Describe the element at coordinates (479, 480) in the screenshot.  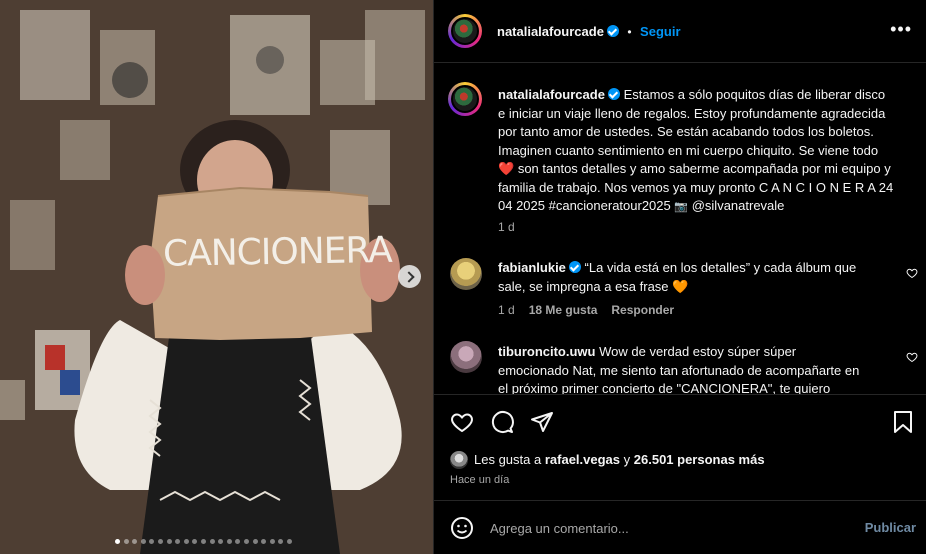
I see `posted-time: Hace un día` at that location.